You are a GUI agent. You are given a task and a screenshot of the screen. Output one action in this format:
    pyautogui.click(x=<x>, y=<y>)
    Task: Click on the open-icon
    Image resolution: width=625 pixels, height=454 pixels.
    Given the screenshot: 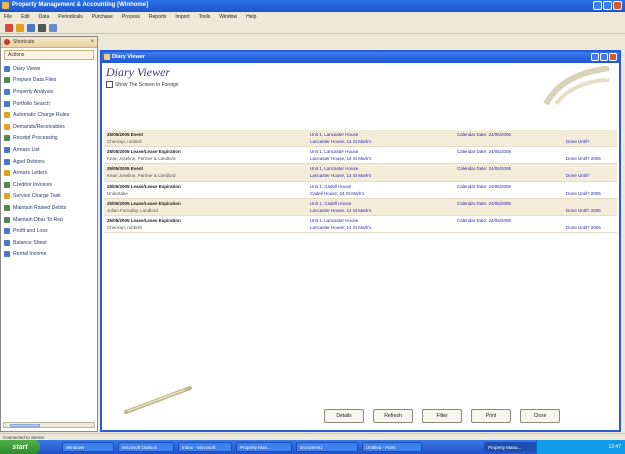 What is the action you would take?
    pyautogui.click(x=20, y=27)
    